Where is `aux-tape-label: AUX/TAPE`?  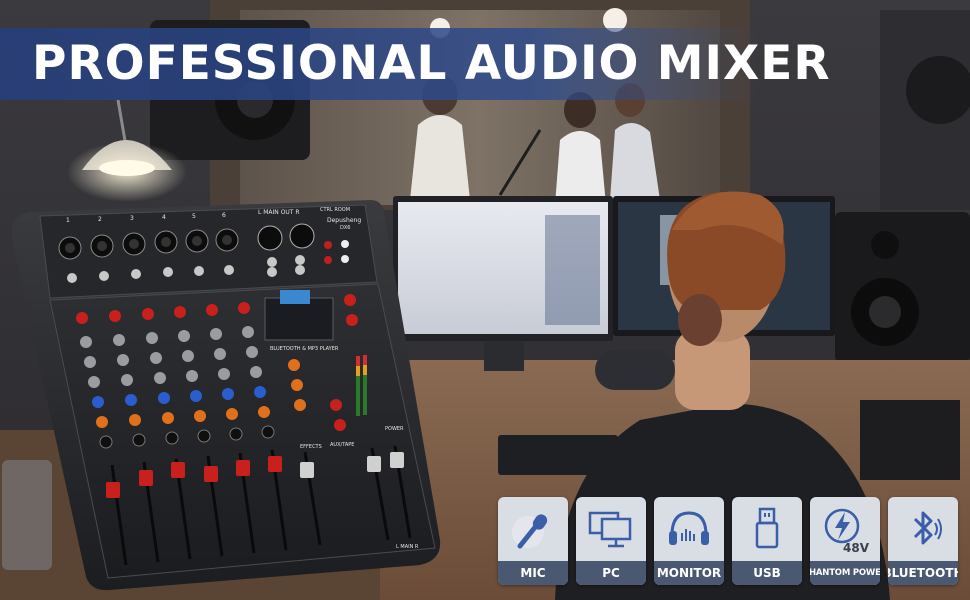 aux-tape-label: AUX/TAPE is located at coordinates (342, 445).